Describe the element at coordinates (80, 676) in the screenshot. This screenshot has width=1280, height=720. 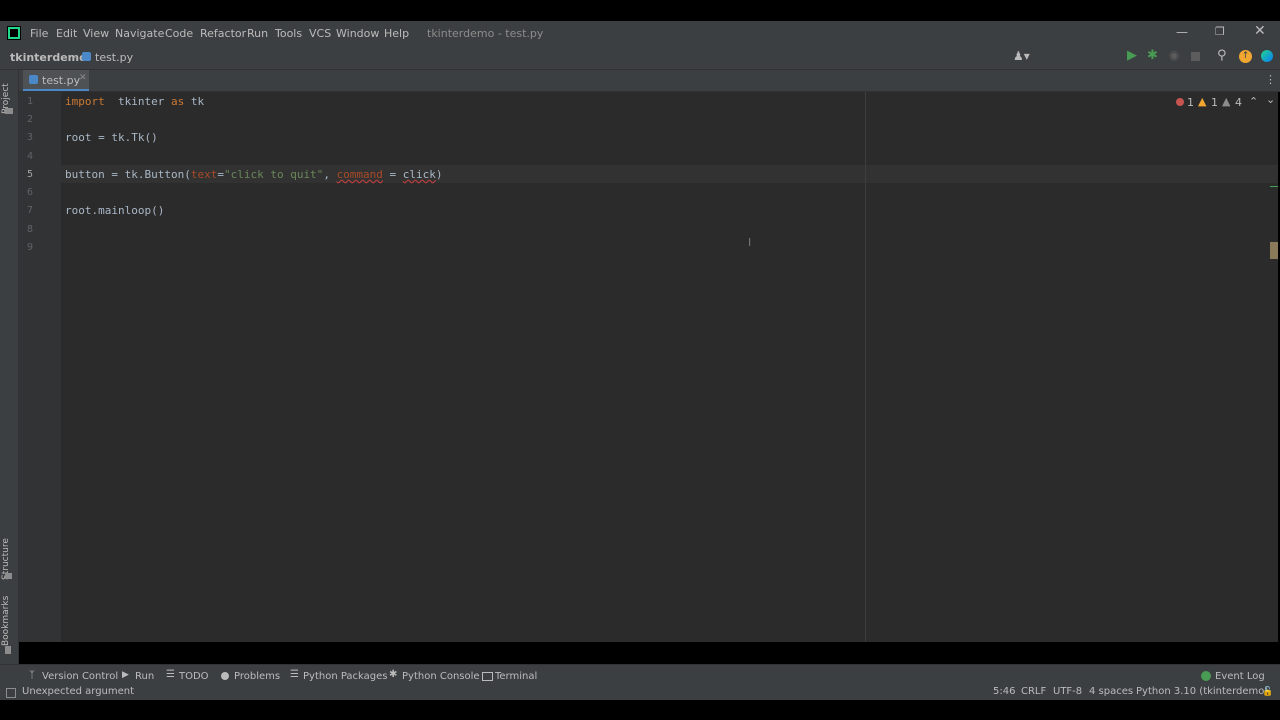
I see `tool-version-control: Version Control` at that location.